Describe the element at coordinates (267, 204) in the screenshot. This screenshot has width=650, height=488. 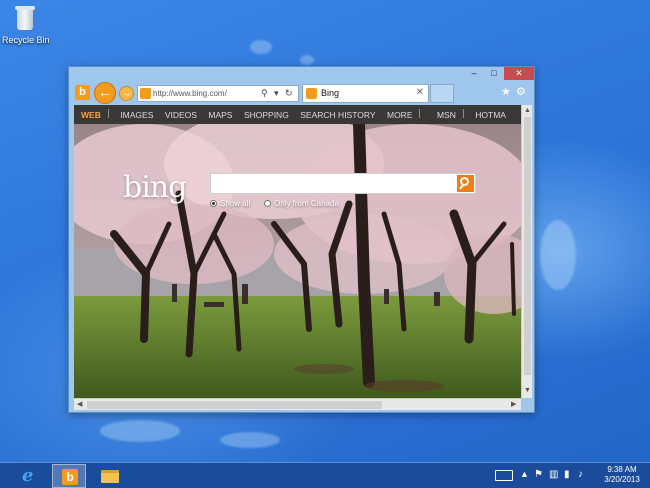
I see `radio-unselected-icon` at that location.